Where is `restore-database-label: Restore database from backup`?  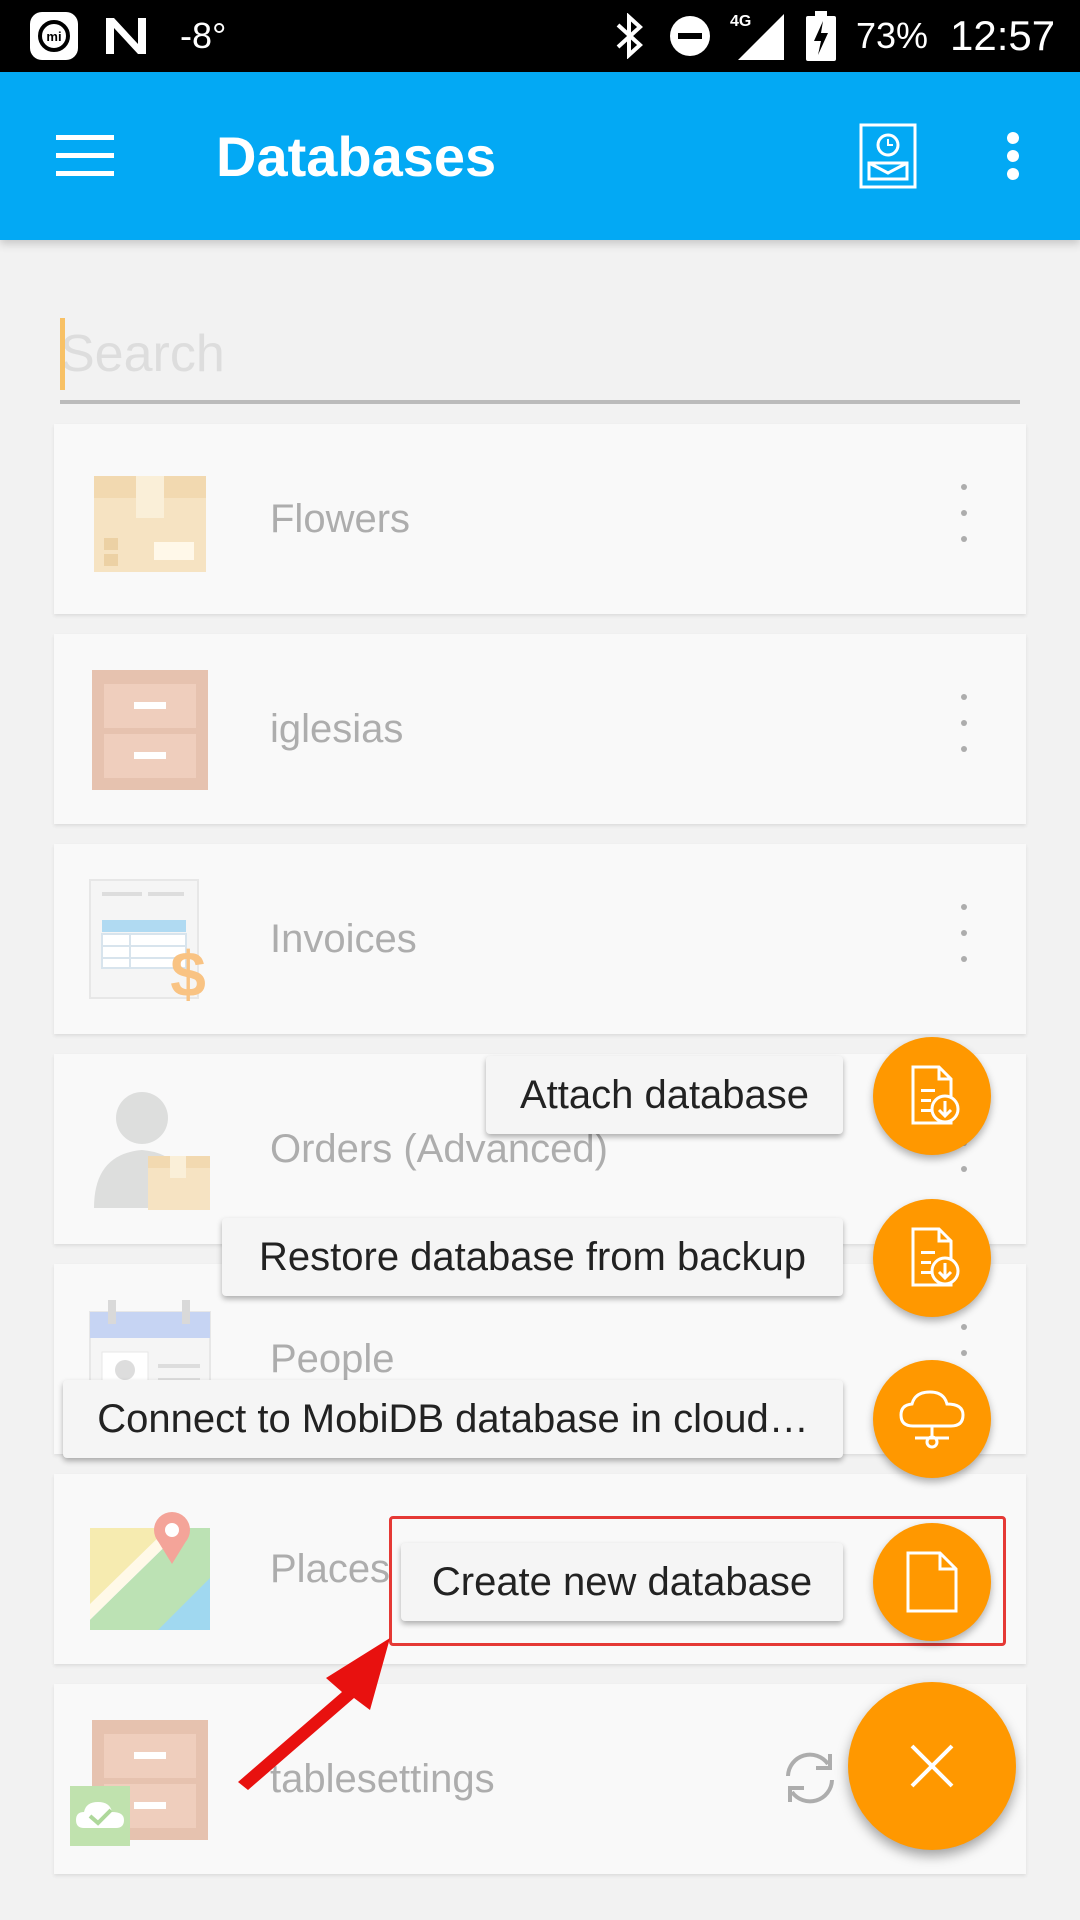 restore-database-label: Restore database from backup is located at coordinates (532, 1257).